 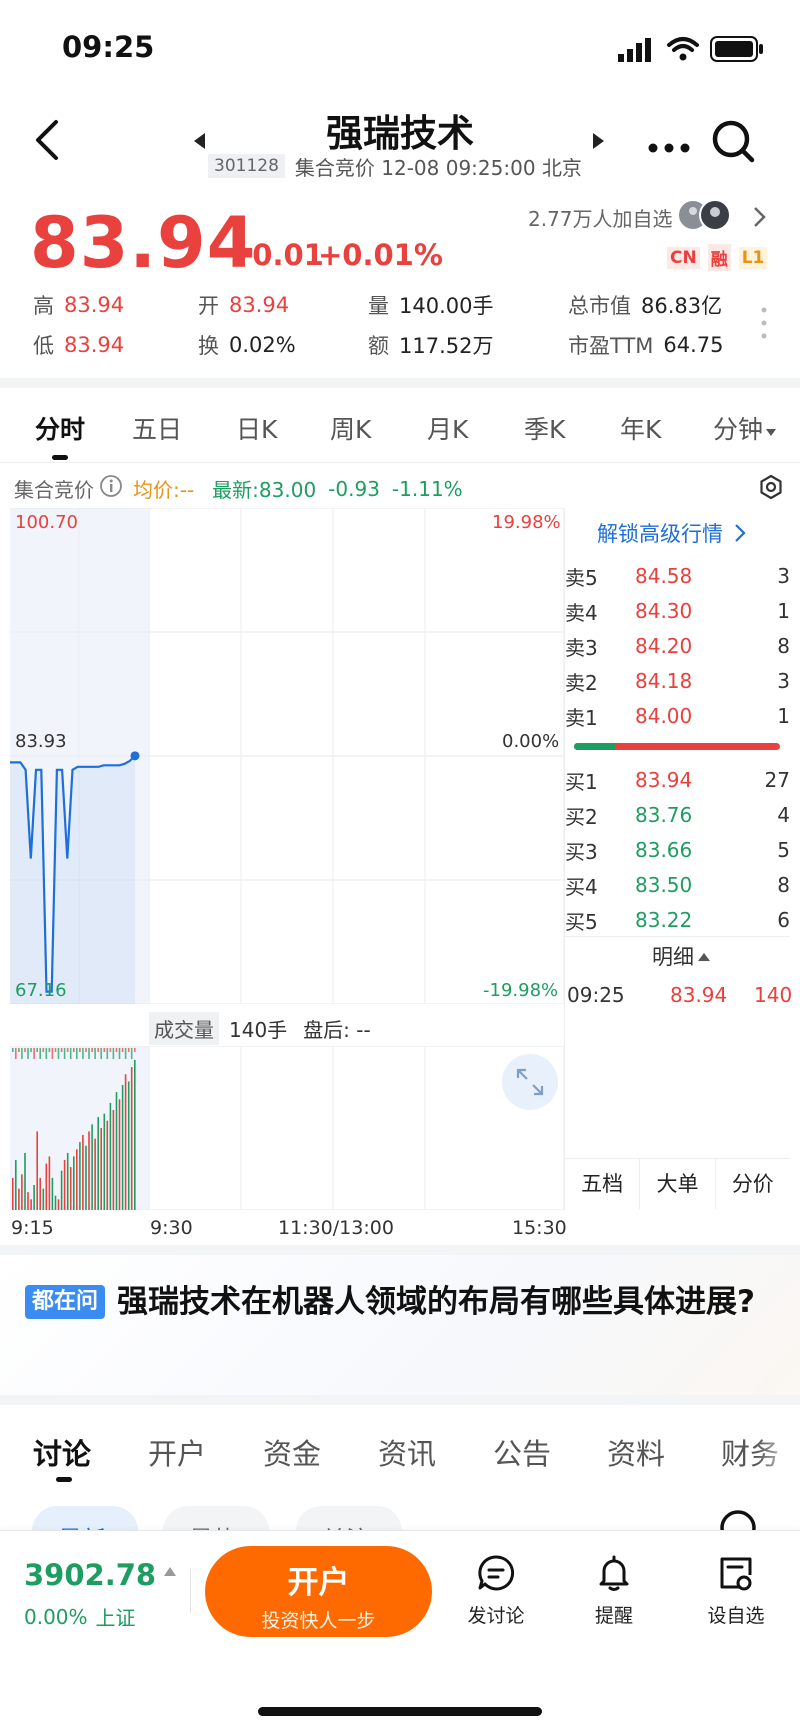 I want to click on axis-pct-top: 19.98%, so click(x=526, y=522).